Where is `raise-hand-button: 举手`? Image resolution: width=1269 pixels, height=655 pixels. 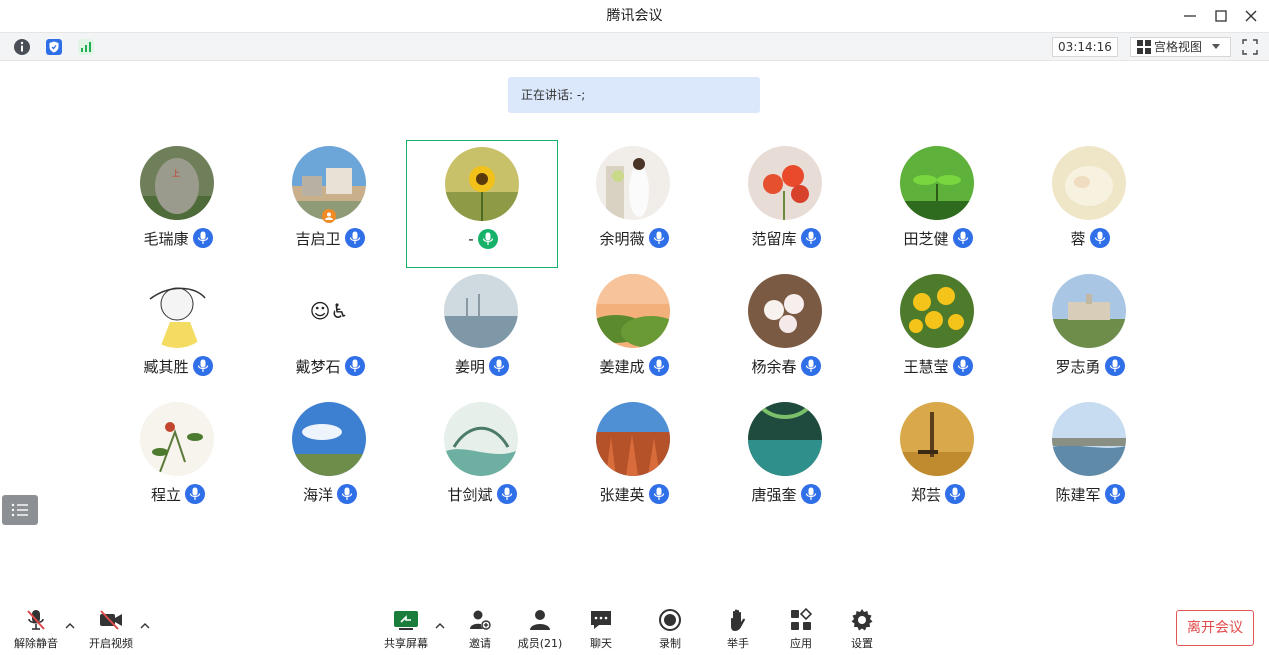 raise-hand-button: 举手 is located at coordinates (738, 629).